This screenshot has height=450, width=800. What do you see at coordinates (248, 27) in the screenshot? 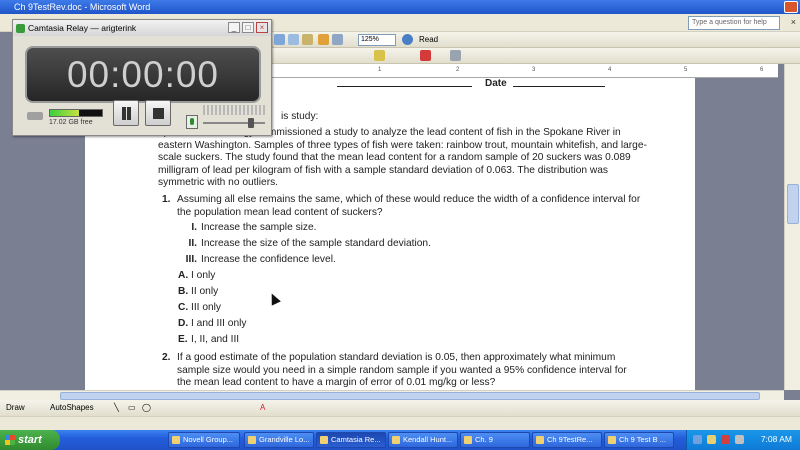
I see `maximize-button: □` at bounding box center [248, 27].